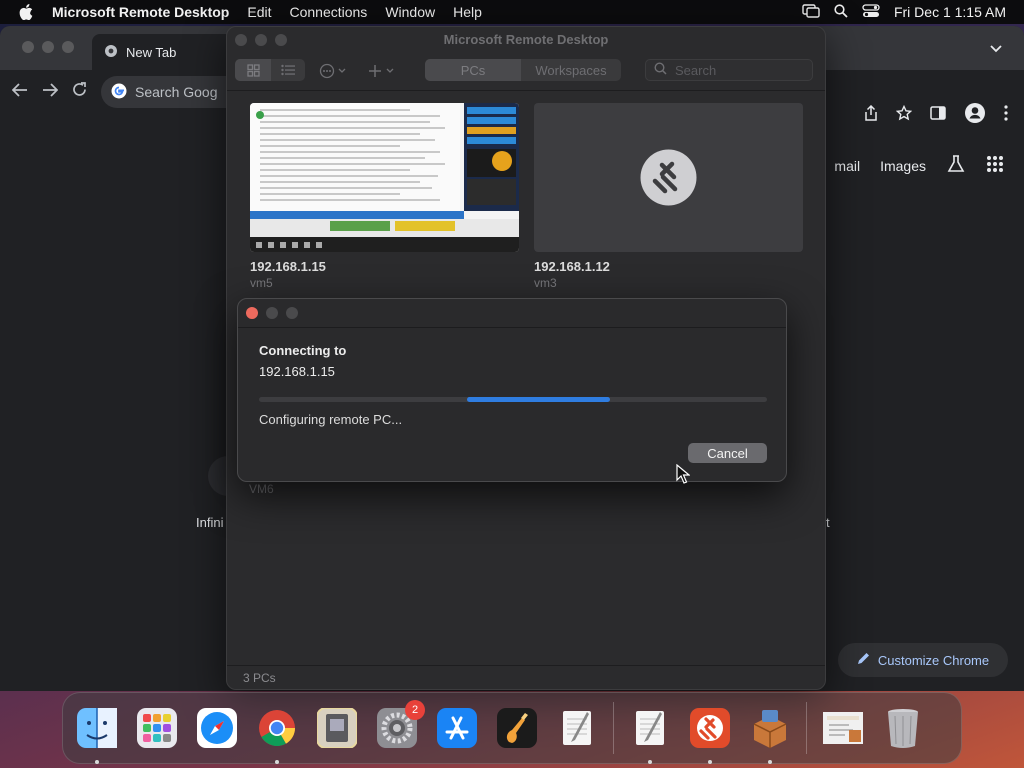 This screenshot has height=768, width=1024. Describe the element at coordinates (571, 70) in the screenshot. I see `tab-workspaces: Workspaces` at that location.